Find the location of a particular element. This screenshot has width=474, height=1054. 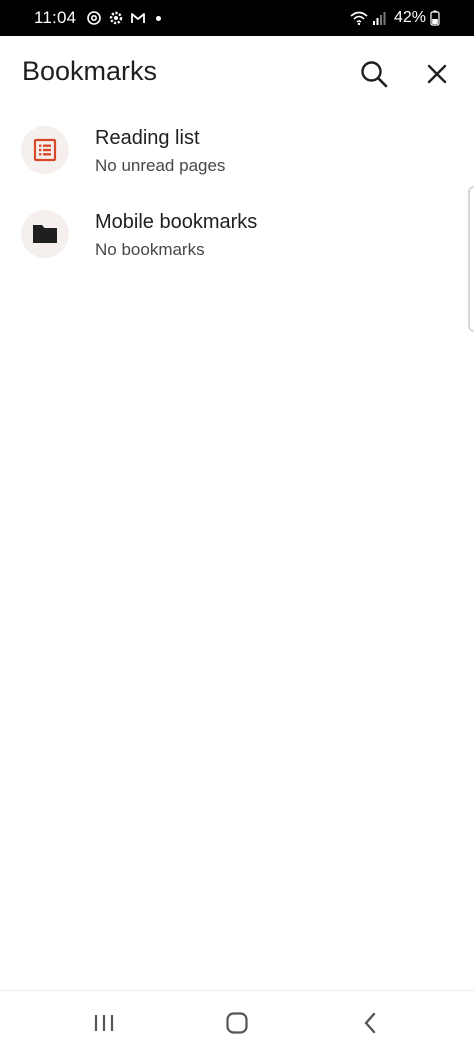

navigation-bar is located at coordinates (237, 1022).